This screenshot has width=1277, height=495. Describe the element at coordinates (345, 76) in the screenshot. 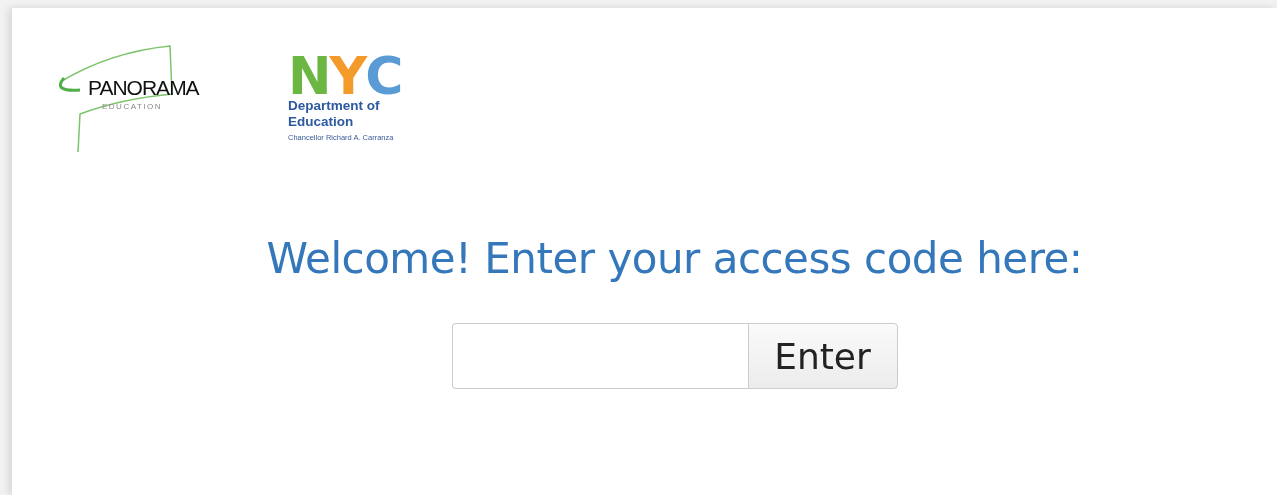

I see `nyc-logo: NYC` at that location.